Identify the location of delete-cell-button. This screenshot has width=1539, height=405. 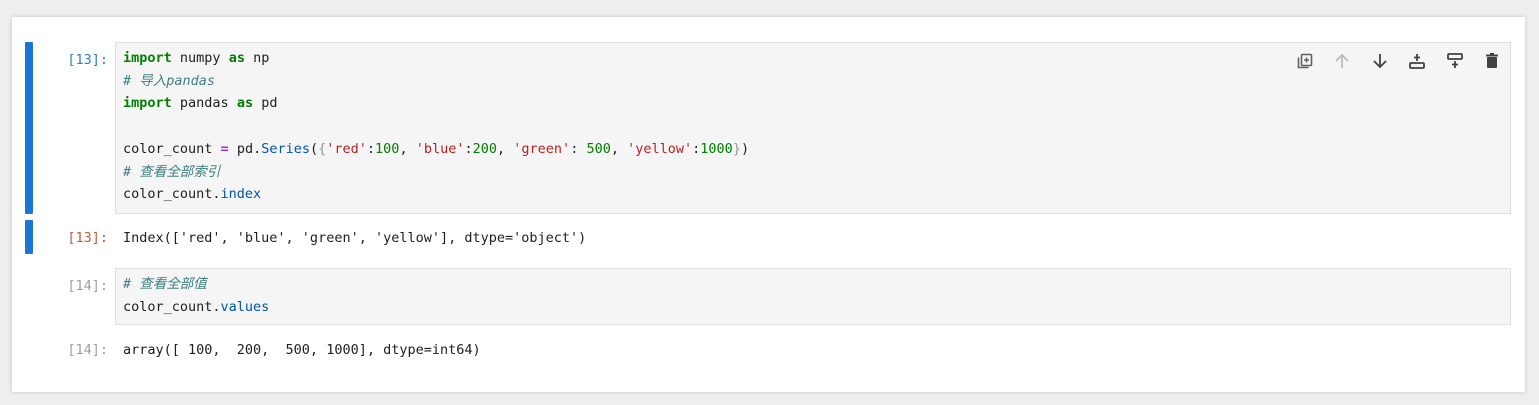
(1492, 61).